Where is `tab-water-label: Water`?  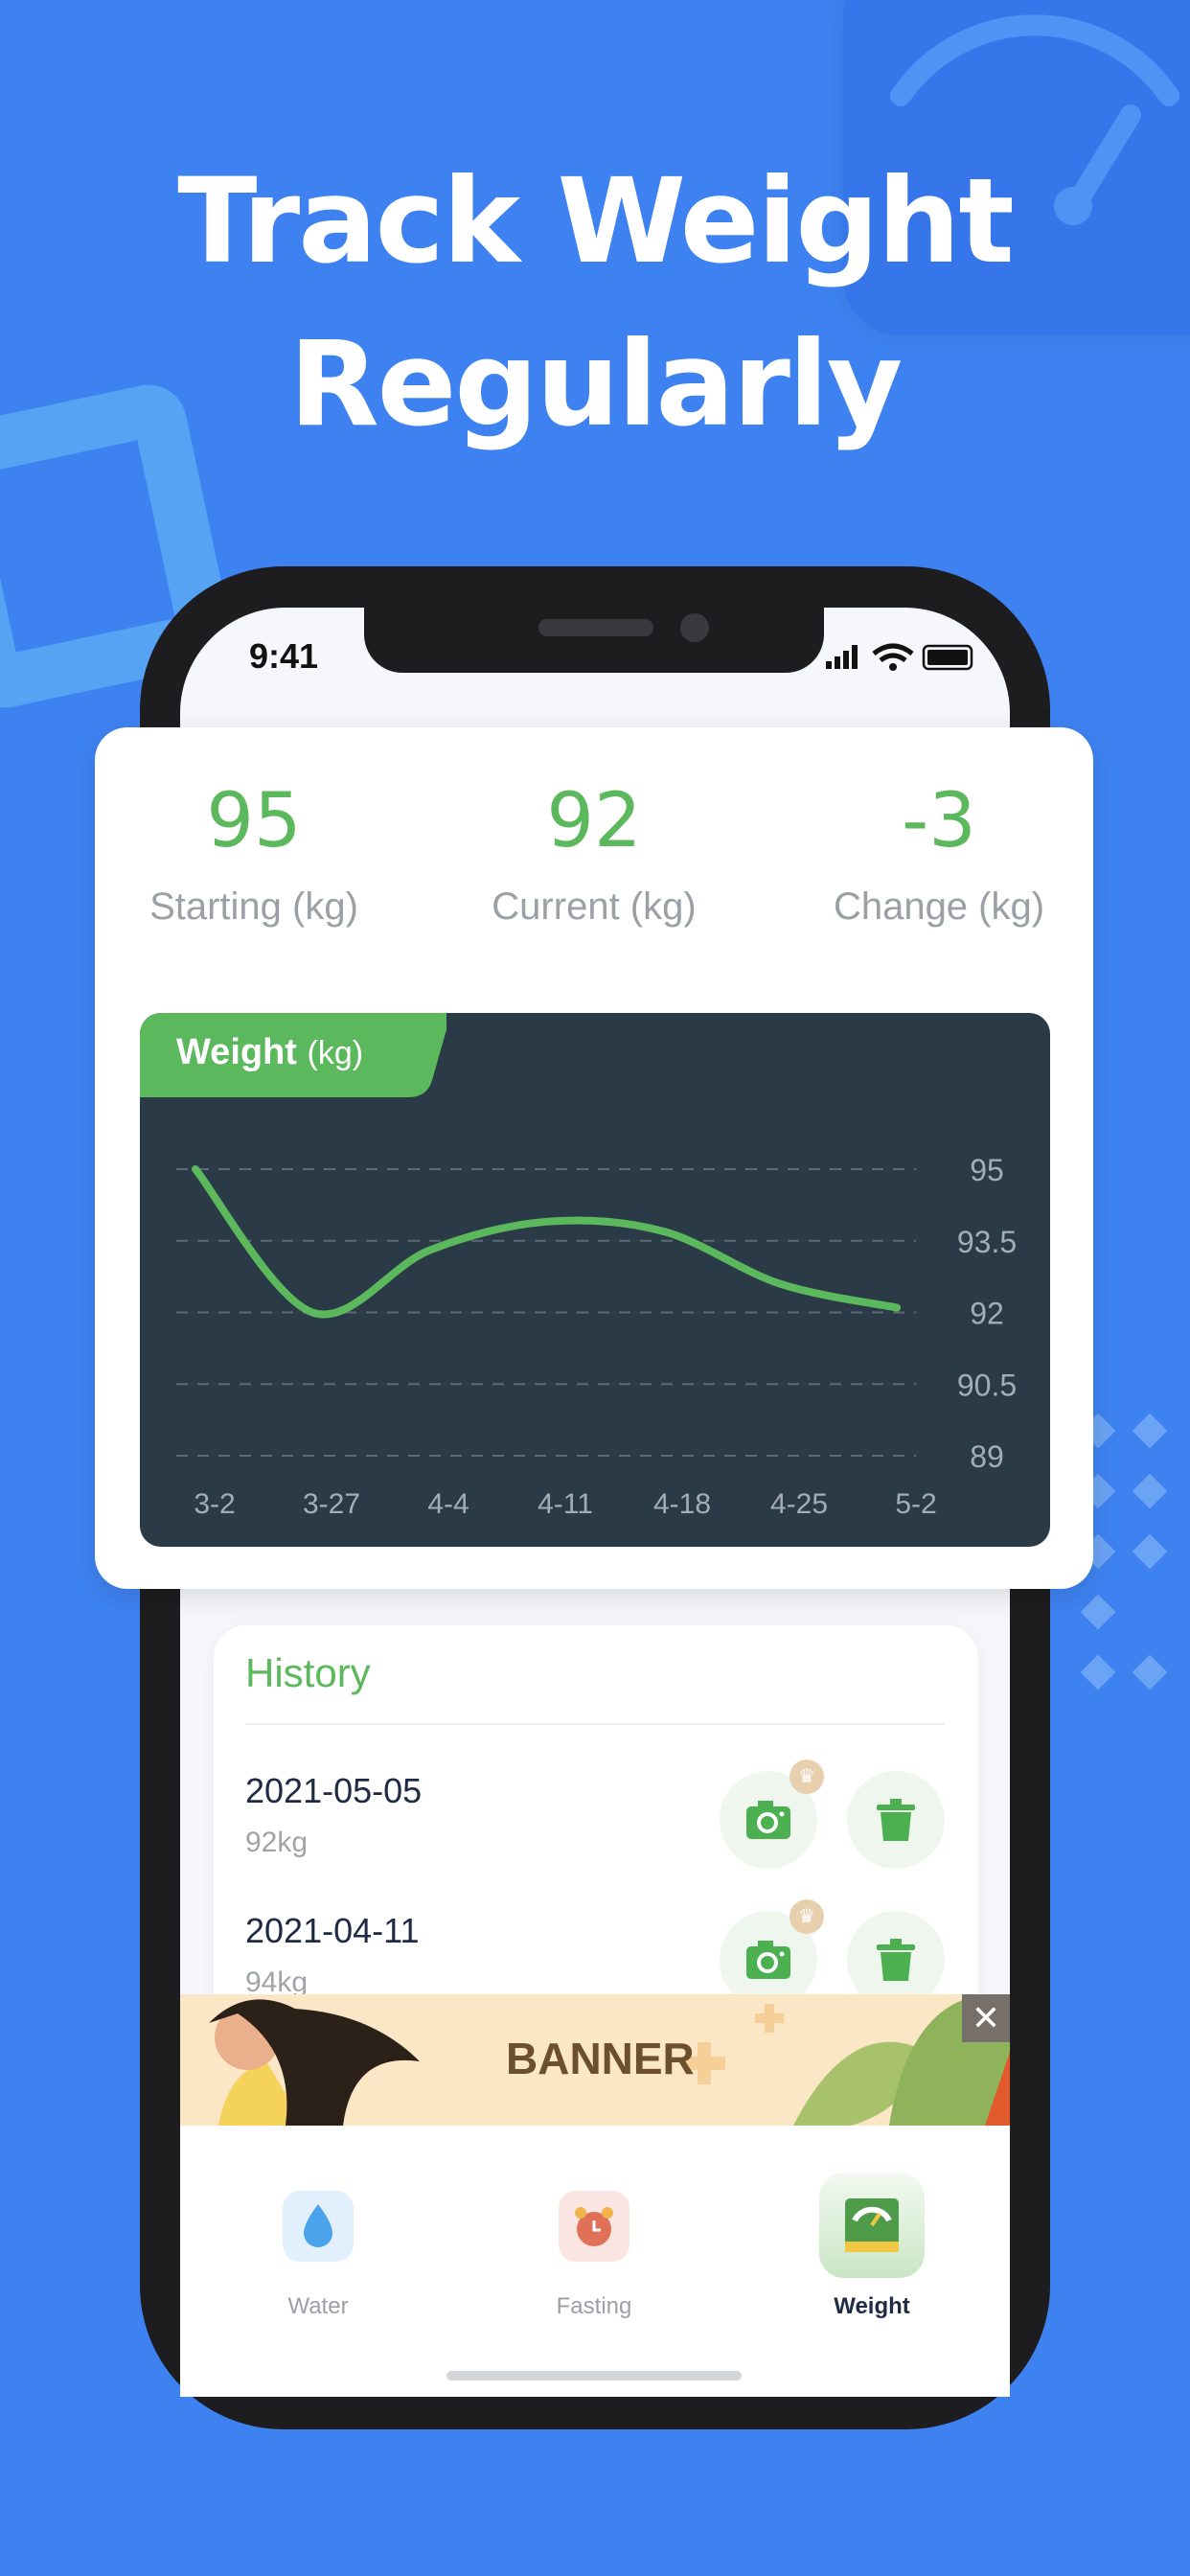
tab-water-label: Water is located at coordinates (318, 2306).